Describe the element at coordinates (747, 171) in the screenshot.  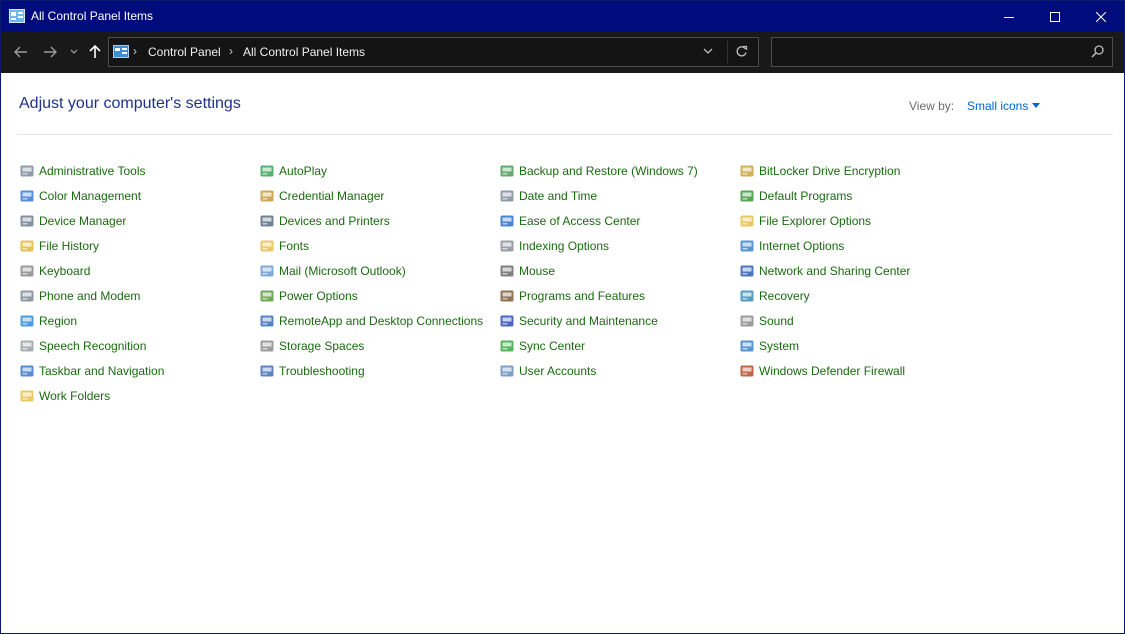
I see `bitlocker-icon` at that location.